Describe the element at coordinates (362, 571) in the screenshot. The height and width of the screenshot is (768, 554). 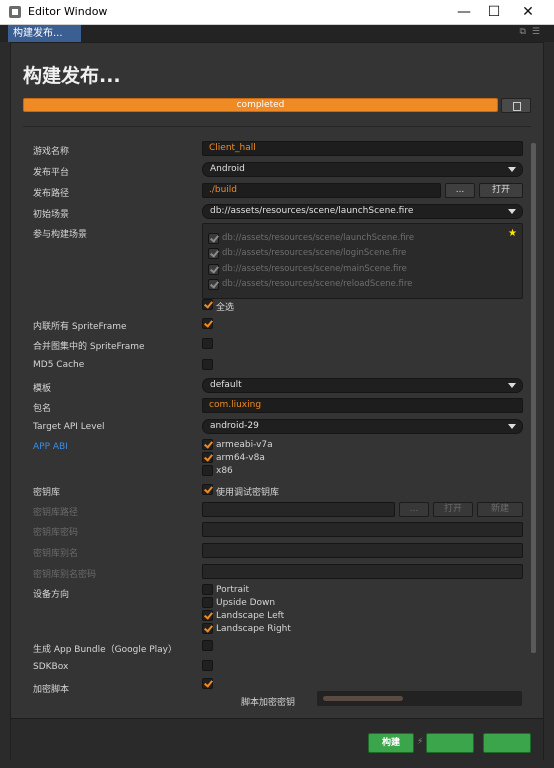
I see `keystore-alias-pwd-input` at that location.